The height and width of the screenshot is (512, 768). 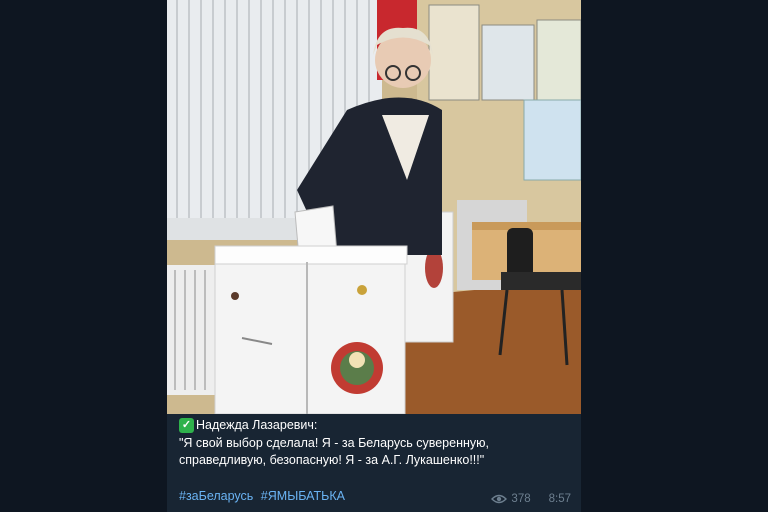 What do you see at coordinates (257, 425) in the screenshot?
I see `author-name: Надежда Лазаревич:` at bounding box center [257, 425].